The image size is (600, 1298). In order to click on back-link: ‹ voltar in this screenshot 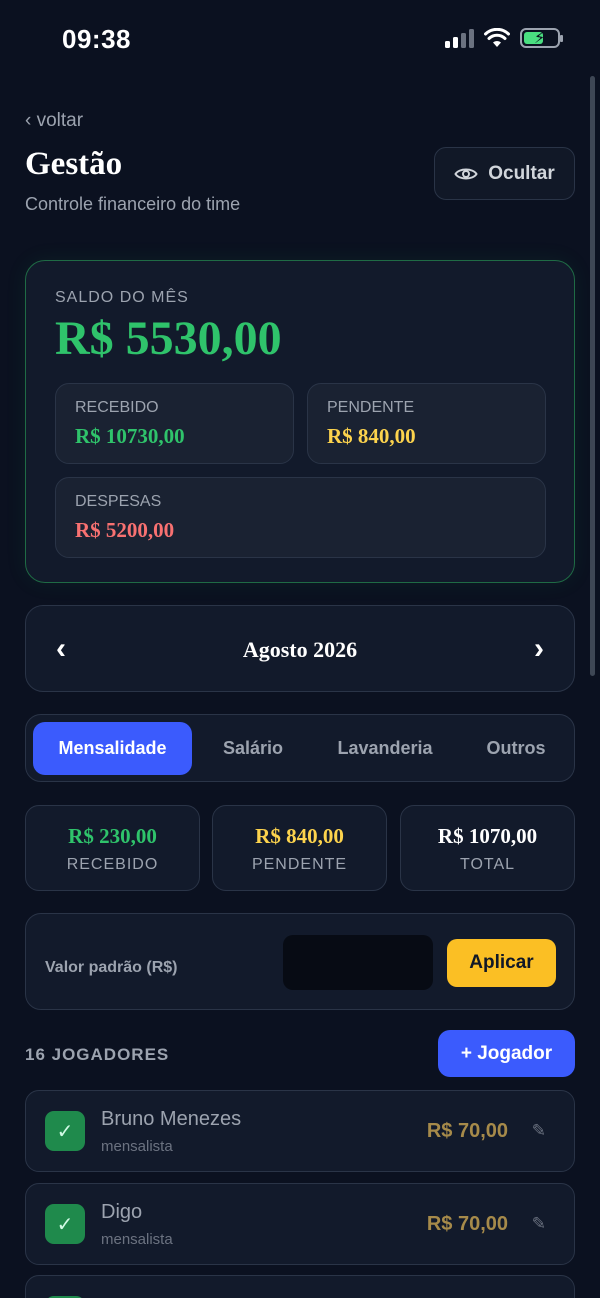, I will do `click(54, 121)`.